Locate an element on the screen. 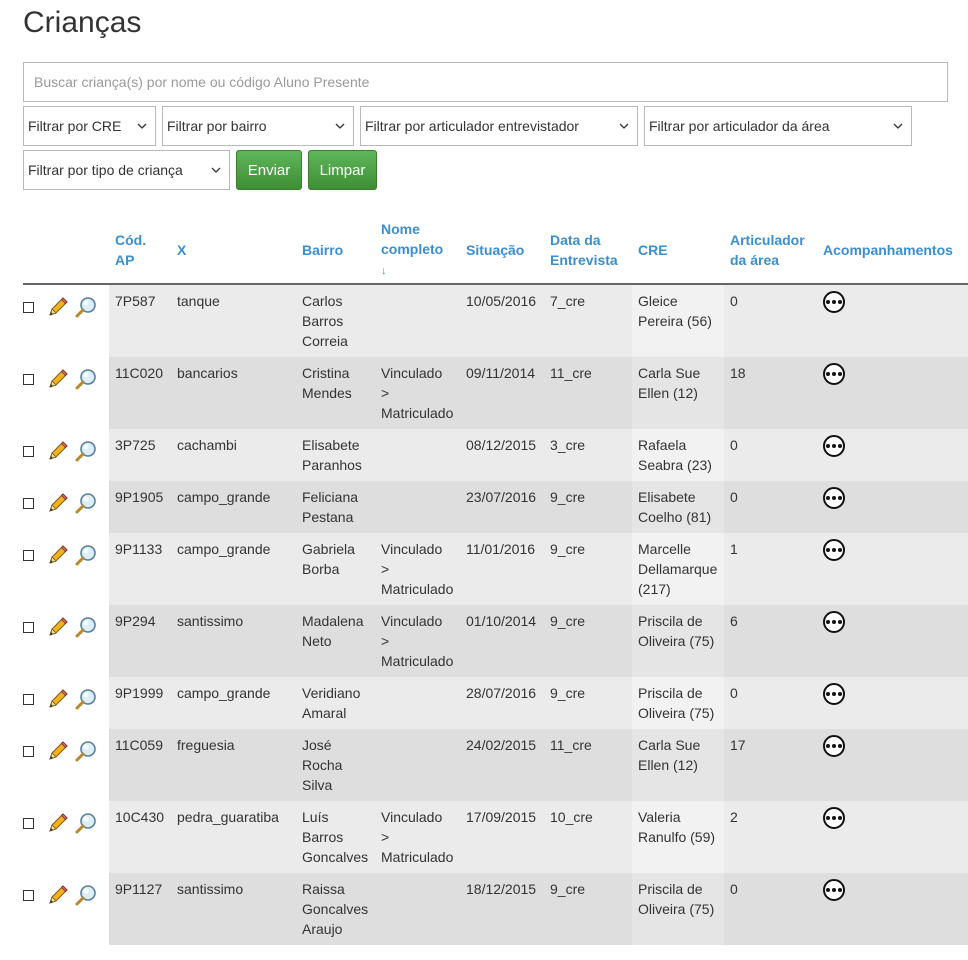  enviar-button: Enviar is located at coordinates (269, 170).